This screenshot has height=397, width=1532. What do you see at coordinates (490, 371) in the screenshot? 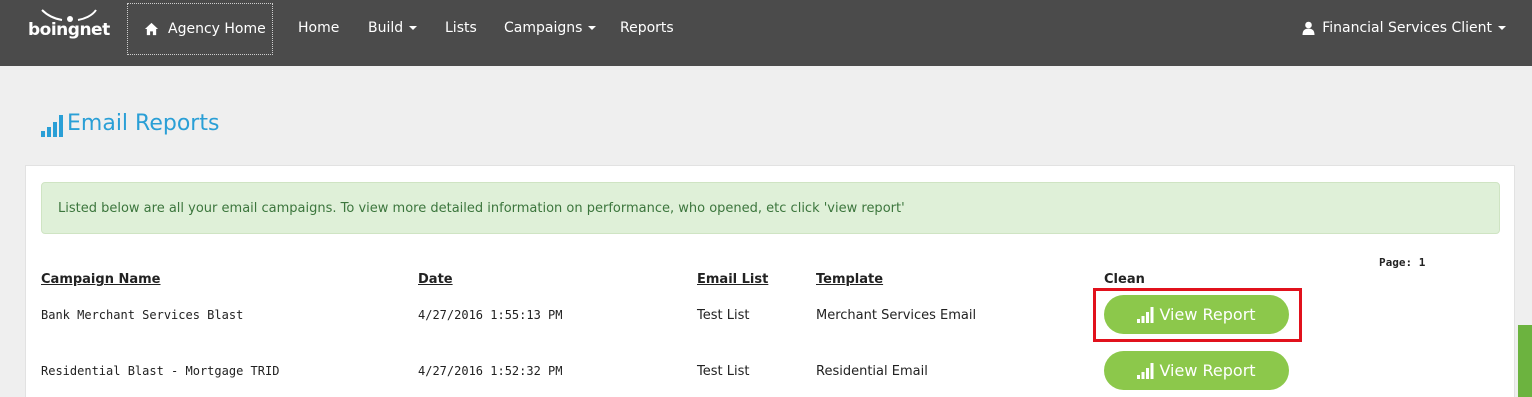
I see `cell-date: 4/27/2016 1:52:32 PM` at bounding box center [490, 371].